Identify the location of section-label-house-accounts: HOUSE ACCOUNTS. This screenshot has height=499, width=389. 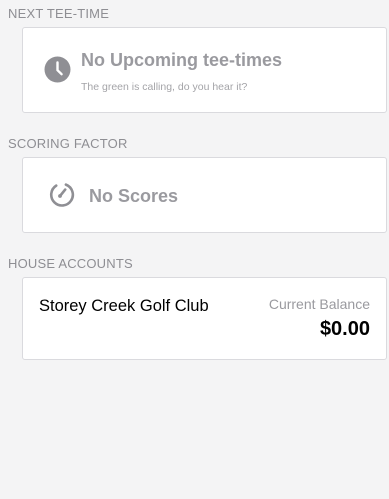
(70, 263).